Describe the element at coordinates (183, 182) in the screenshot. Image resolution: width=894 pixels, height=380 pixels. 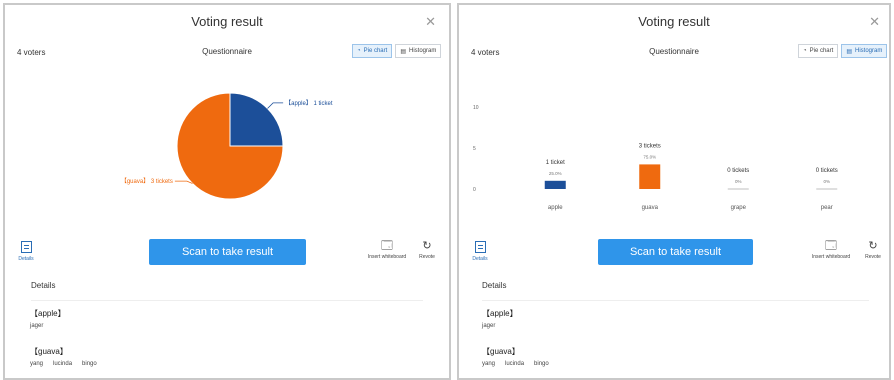
I see `pie-leader-line-guava` at that location.